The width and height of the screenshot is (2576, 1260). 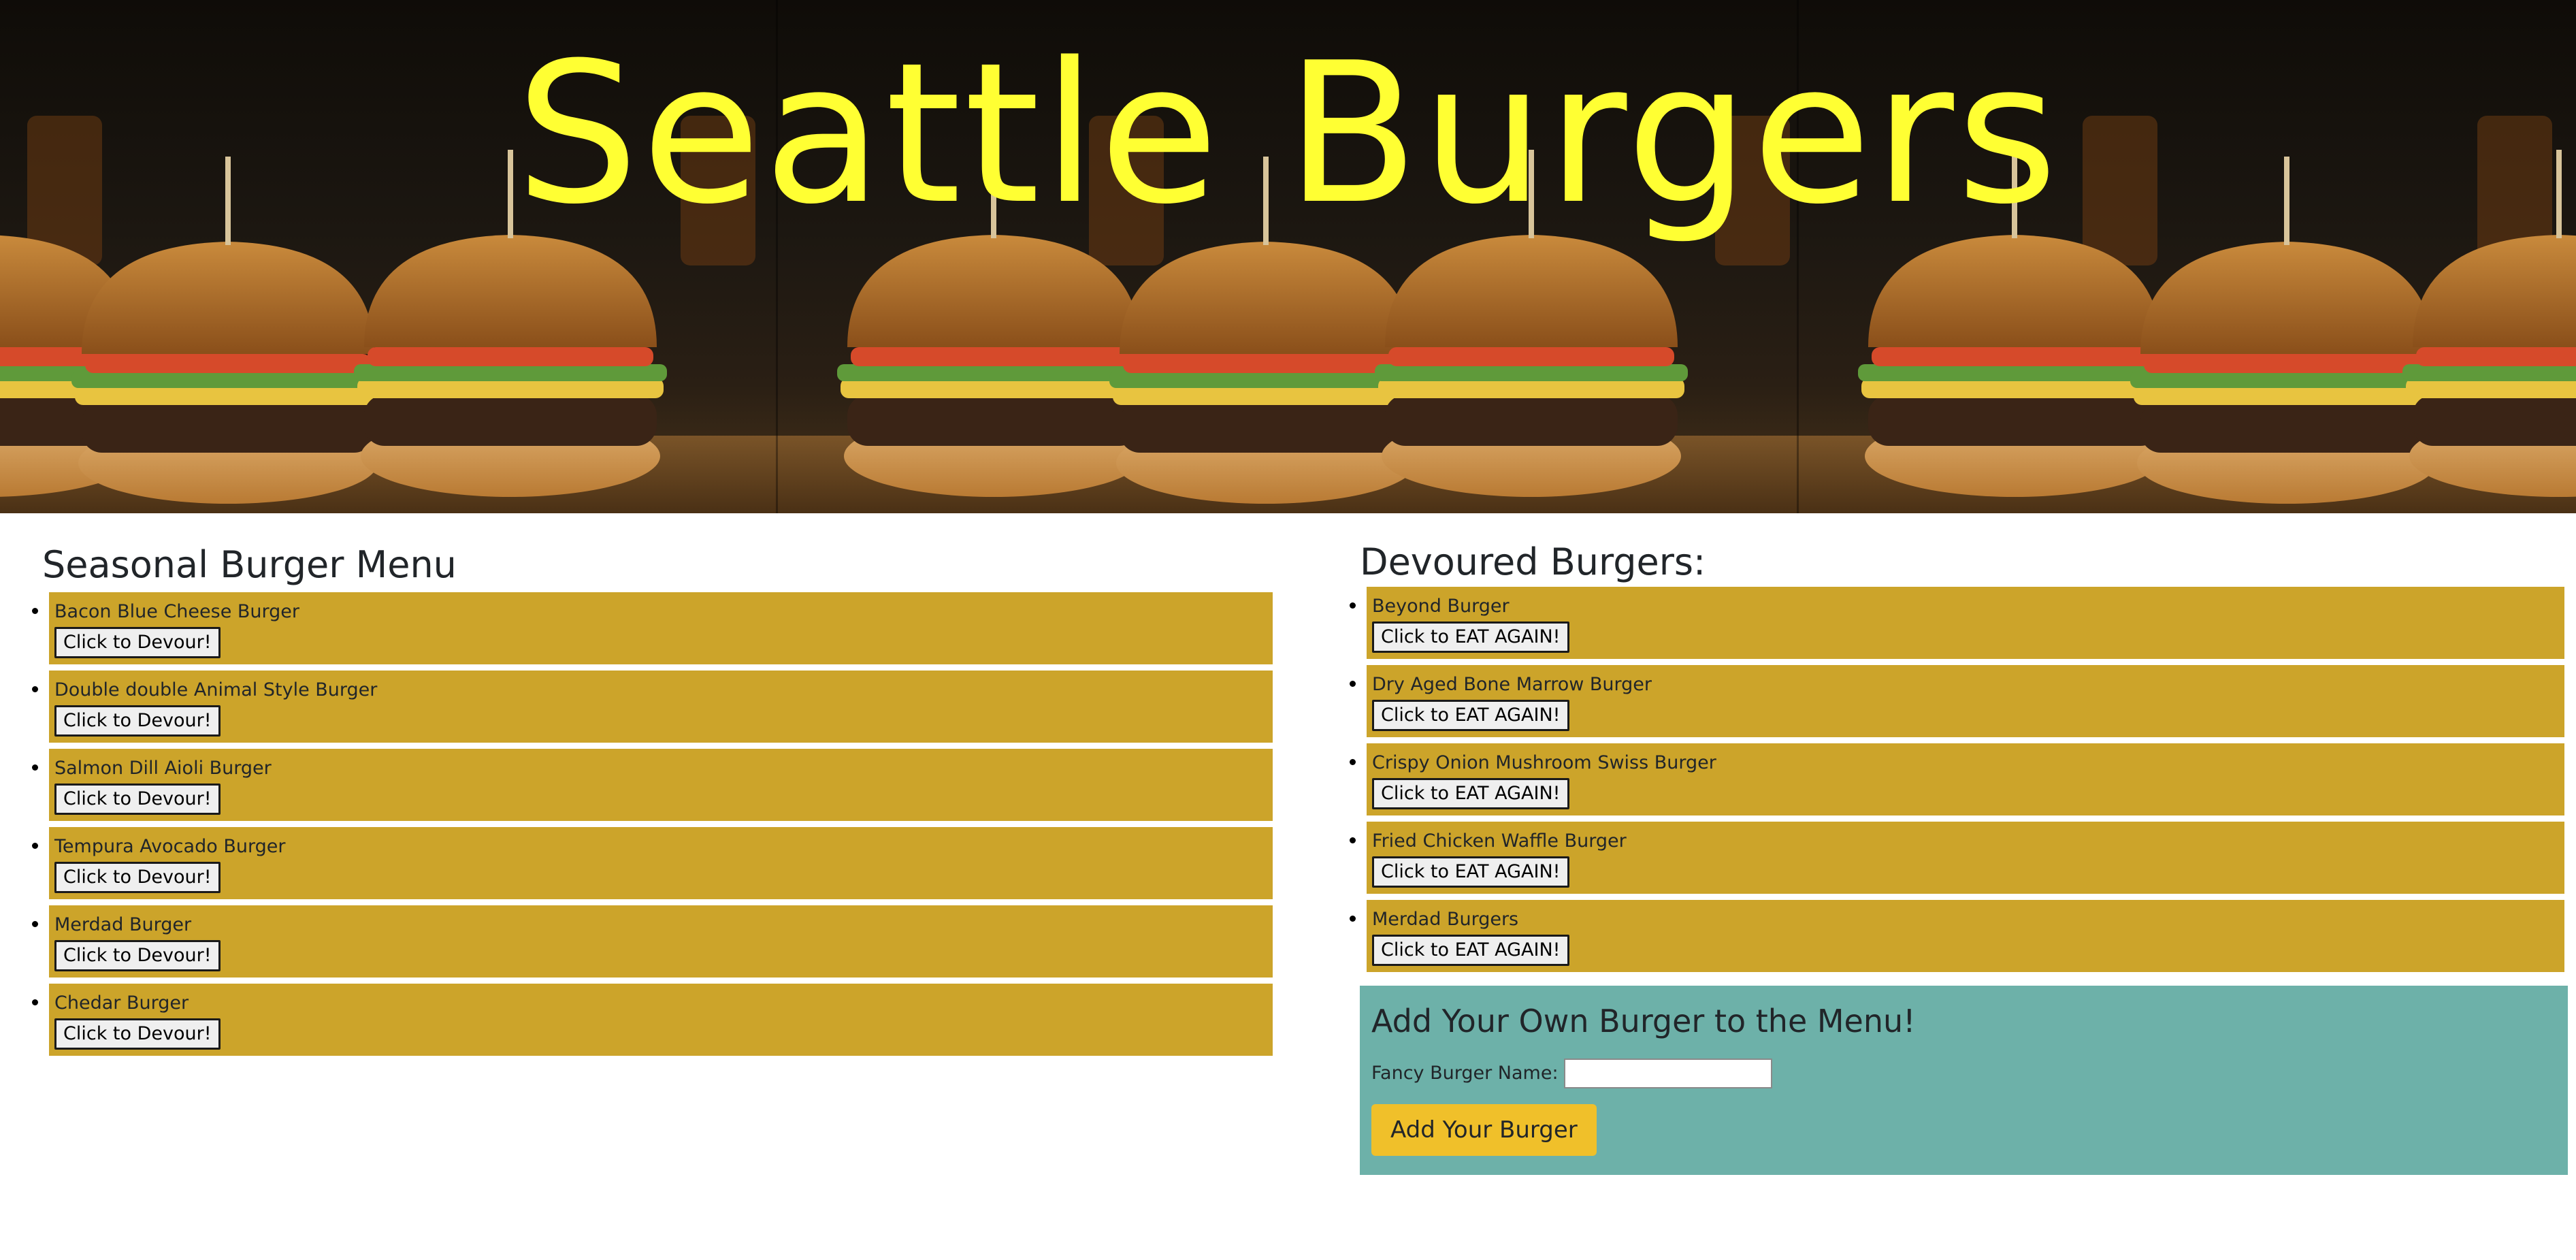 What do you see at coordinates (1533, 562) in the screenshot?
I see `devoured-heading: Devoured Burgers:` at bounding box center [1533, 562].